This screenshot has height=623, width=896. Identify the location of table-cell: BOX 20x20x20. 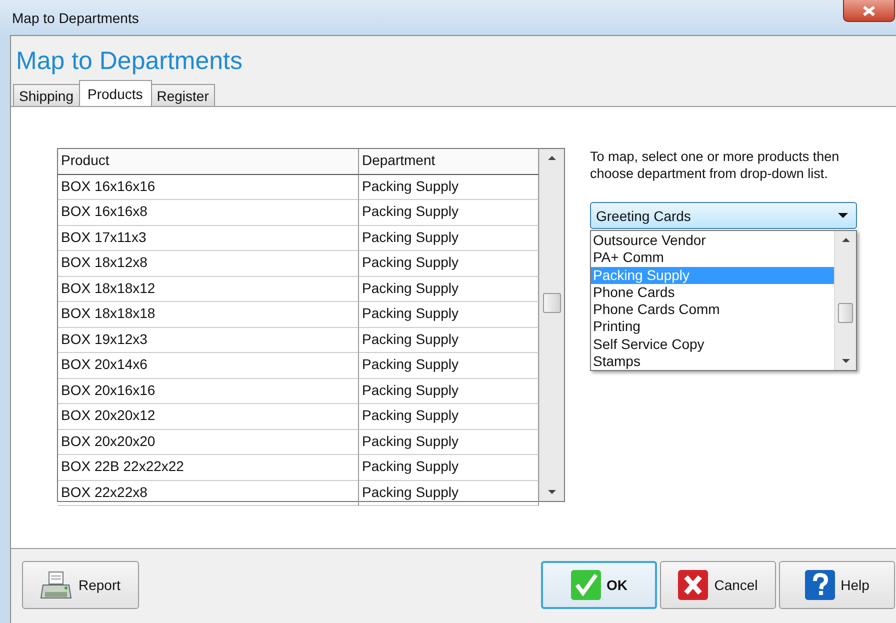
(208, 442).